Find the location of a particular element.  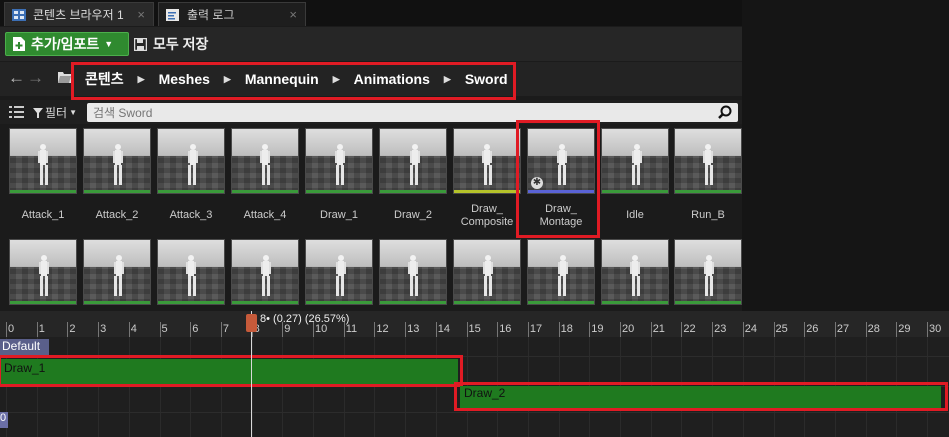

filter-label: 필터 is located at coordinates (56, 113).